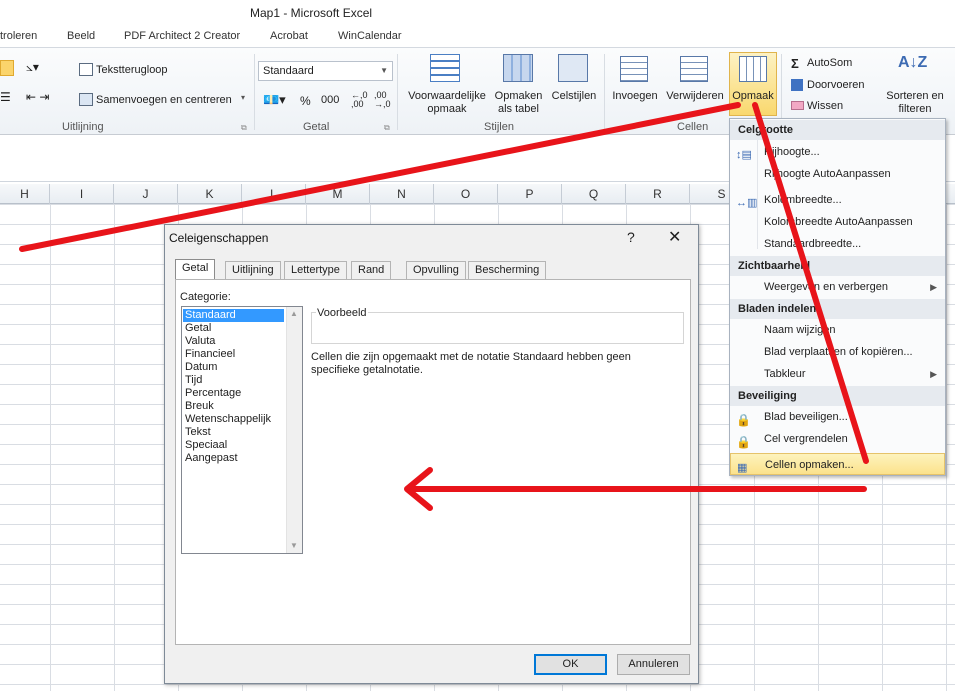 The height and width of the screenshot is (691, 955). I want to click on format-as-table-button: Opmaken als tabel, so click(518, 103).